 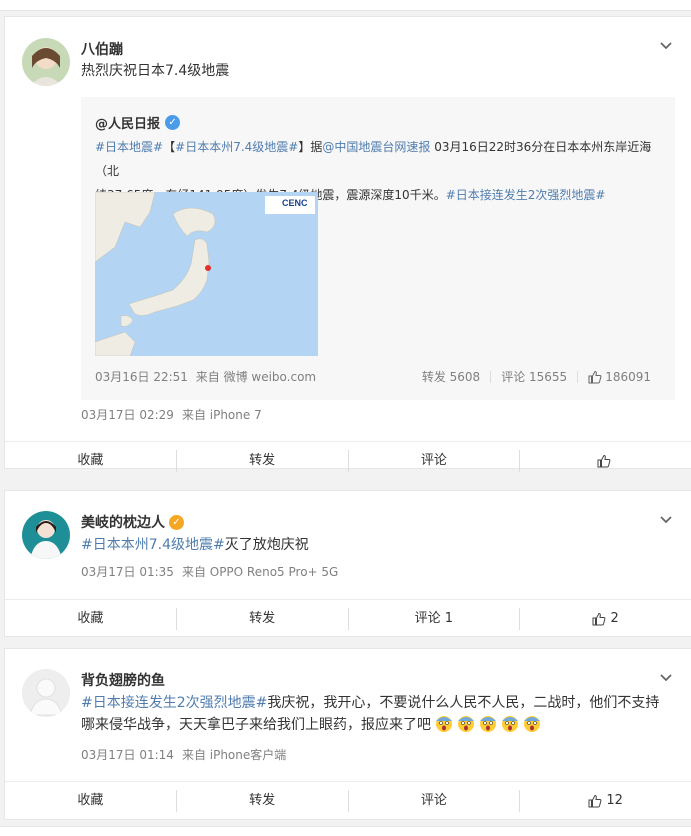 I want to click on post-time: 03月17日 01:14, so click(x=127, y=755).